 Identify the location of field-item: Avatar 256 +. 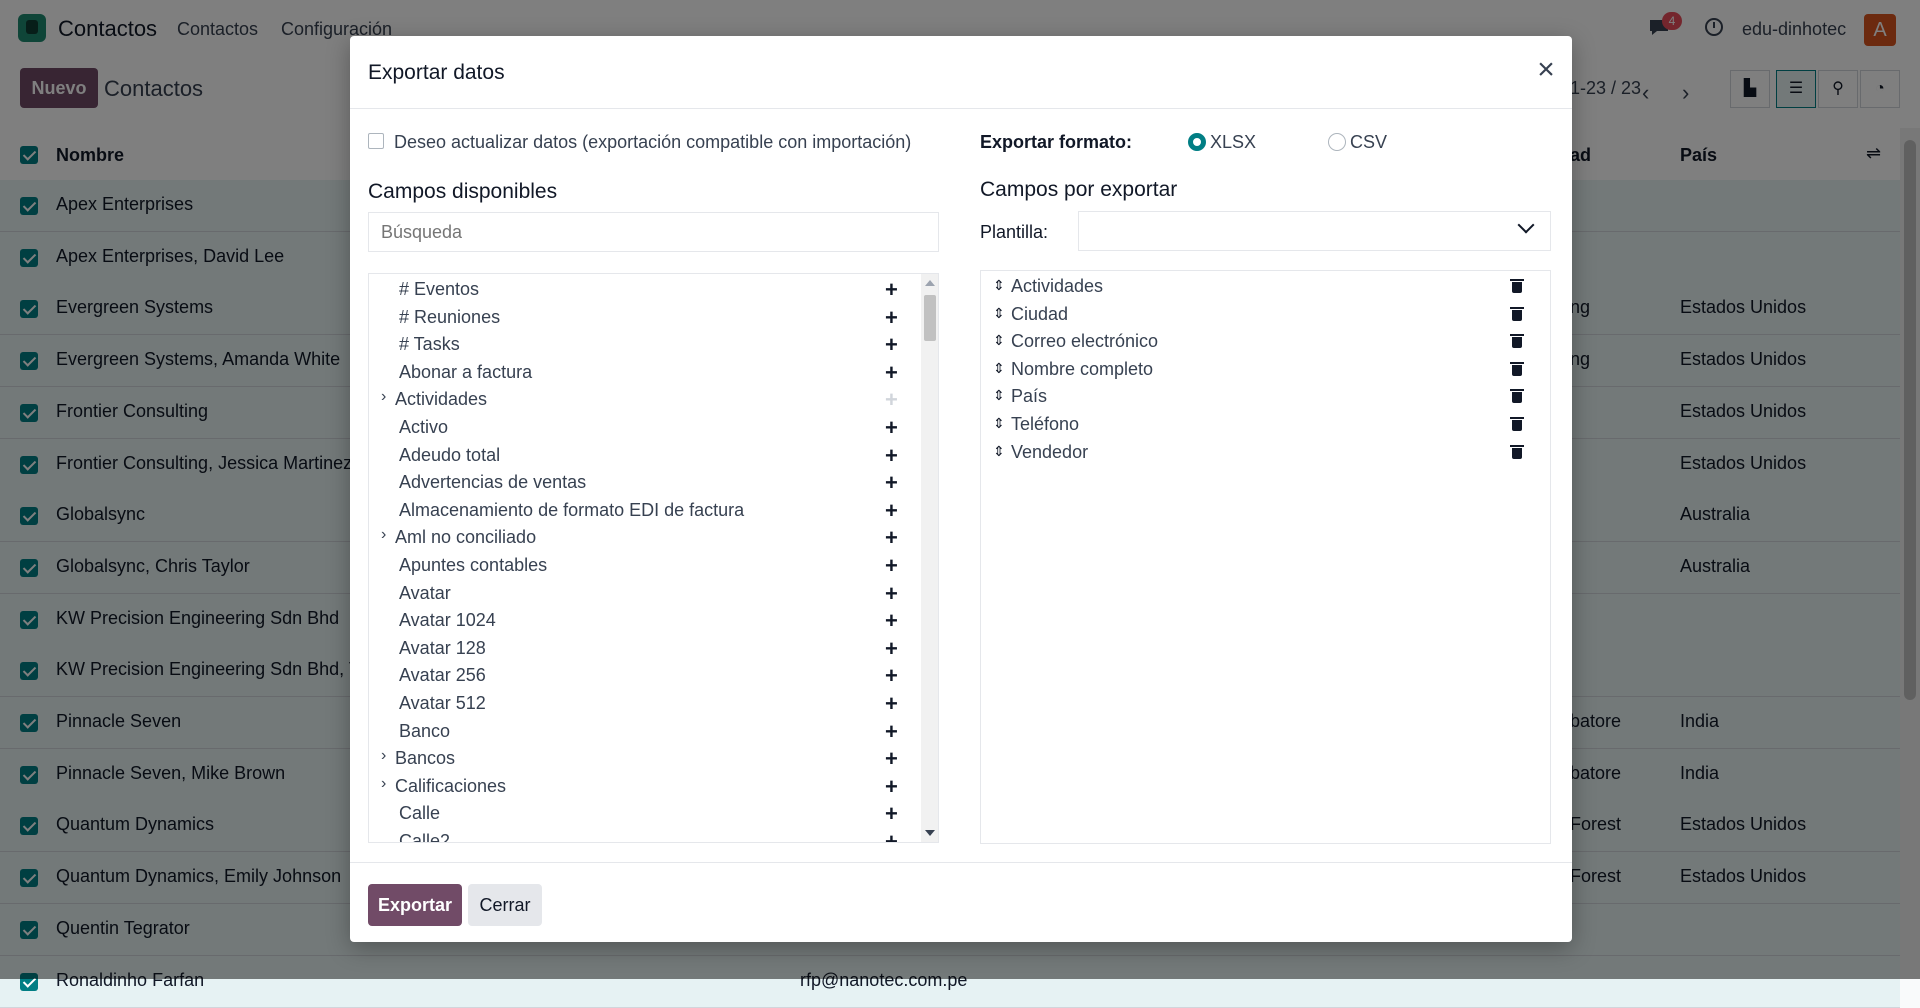
(643, 675).